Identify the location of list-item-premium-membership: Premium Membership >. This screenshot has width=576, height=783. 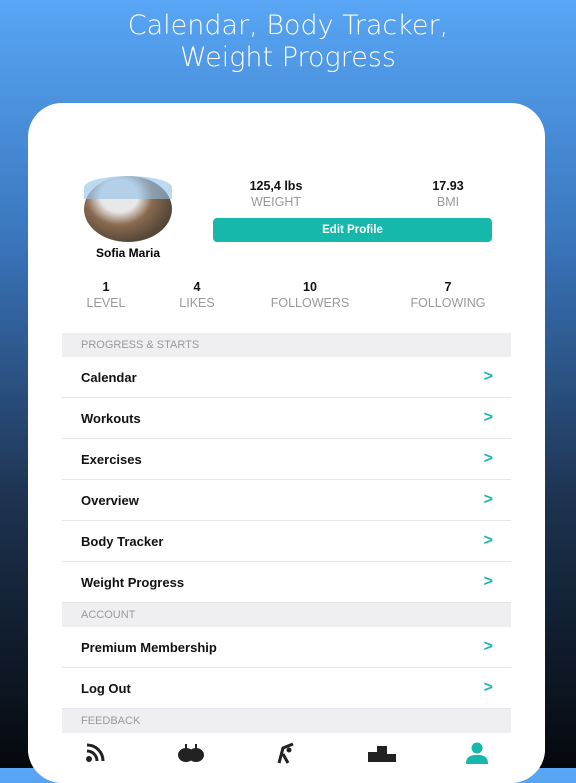
(286, 647).